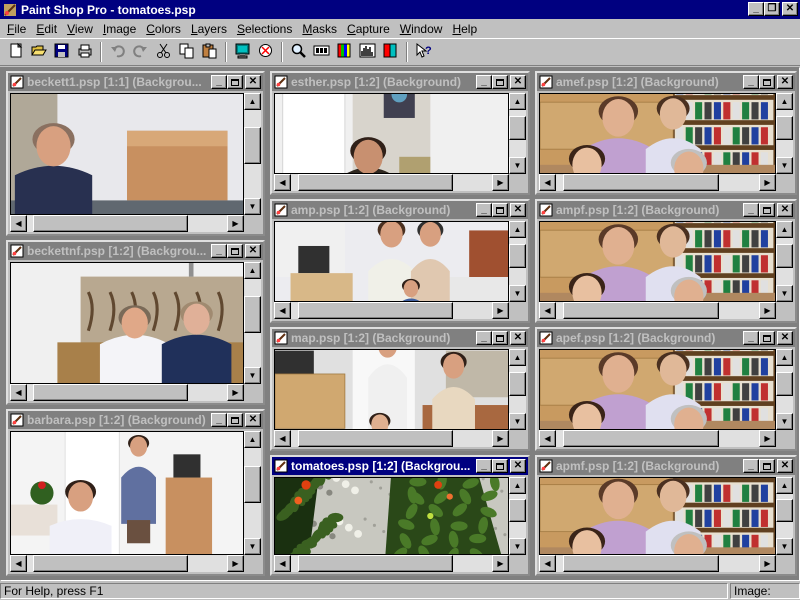 This screenshot has width=800, height=600. What do you see at coordinates (421, 29) in the screenshot?
I see `menu-window: Window` at bounding box center [421, 29].